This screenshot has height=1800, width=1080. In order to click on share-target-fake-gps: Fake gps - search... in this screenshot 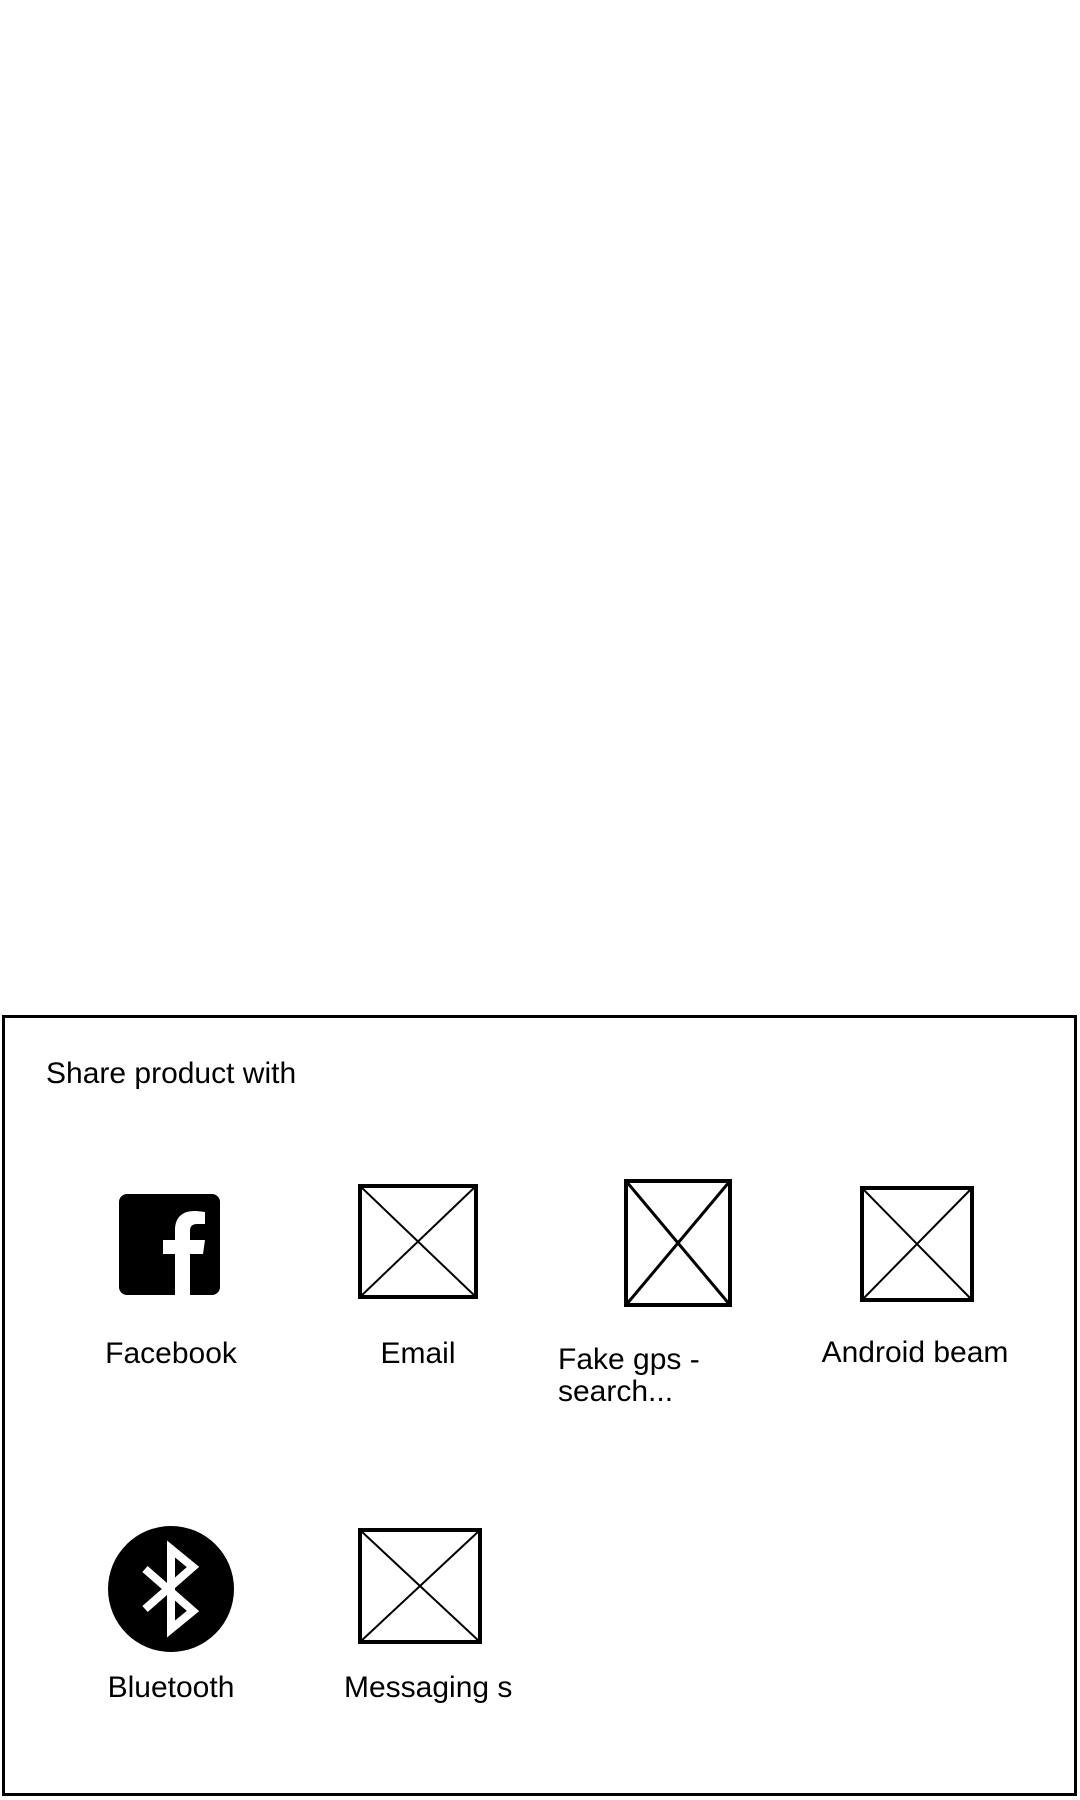, I will do `click(668, 1278)`.